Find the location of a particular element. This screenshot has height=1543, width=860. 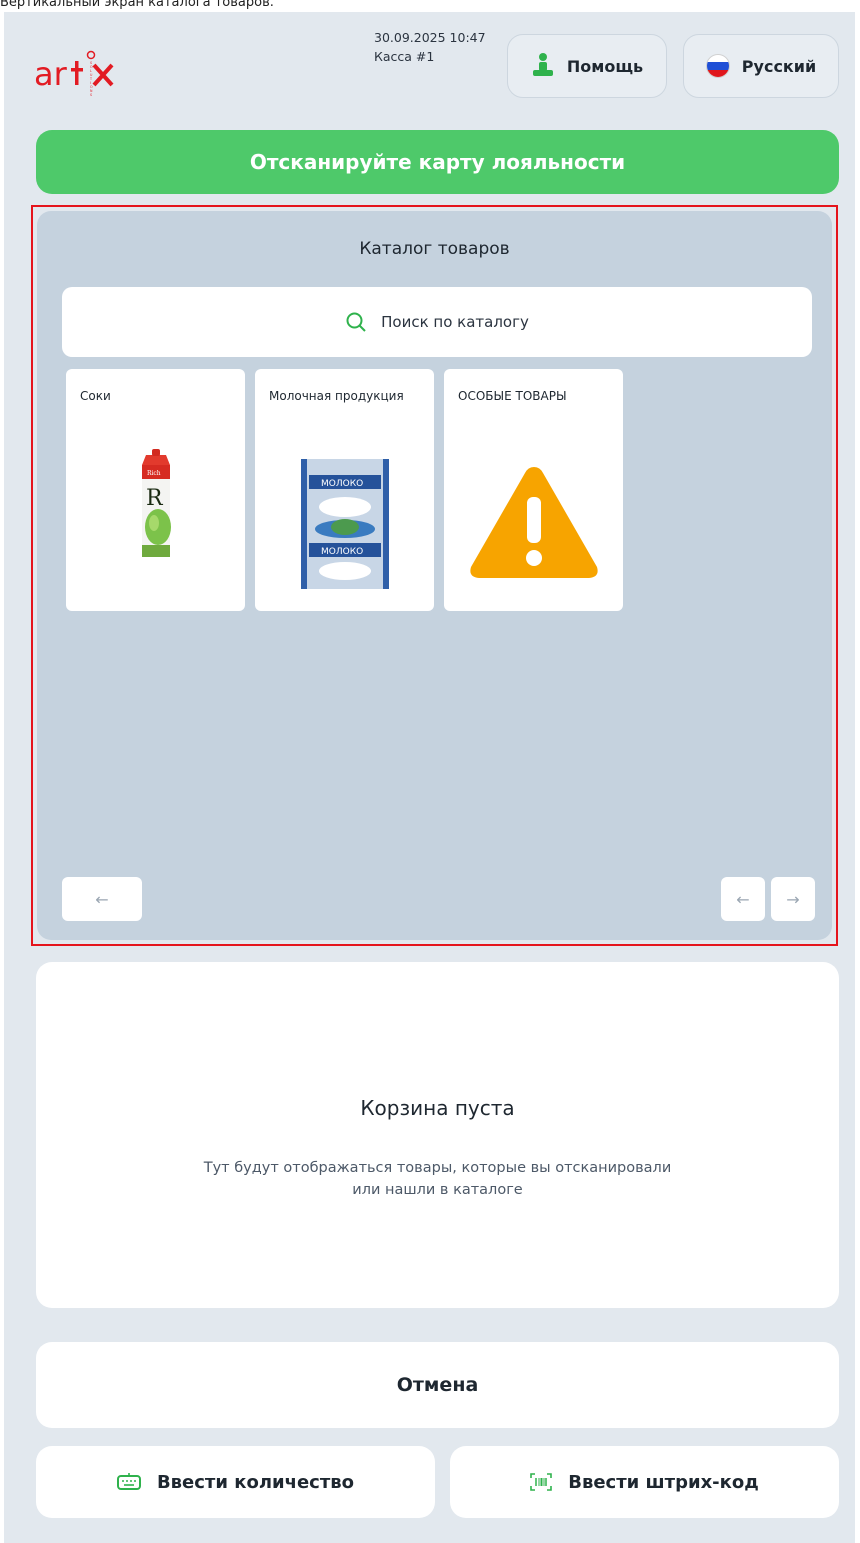

category-label: Соки is located at coordinates (95, 396).